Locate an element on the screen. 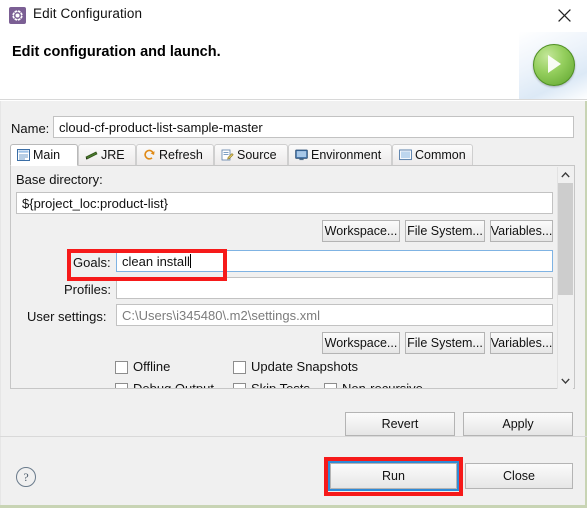 This screenshot has height=508, width=587. checkbox-debug-output-label: Debug Output is located at coordinates (173, 384).